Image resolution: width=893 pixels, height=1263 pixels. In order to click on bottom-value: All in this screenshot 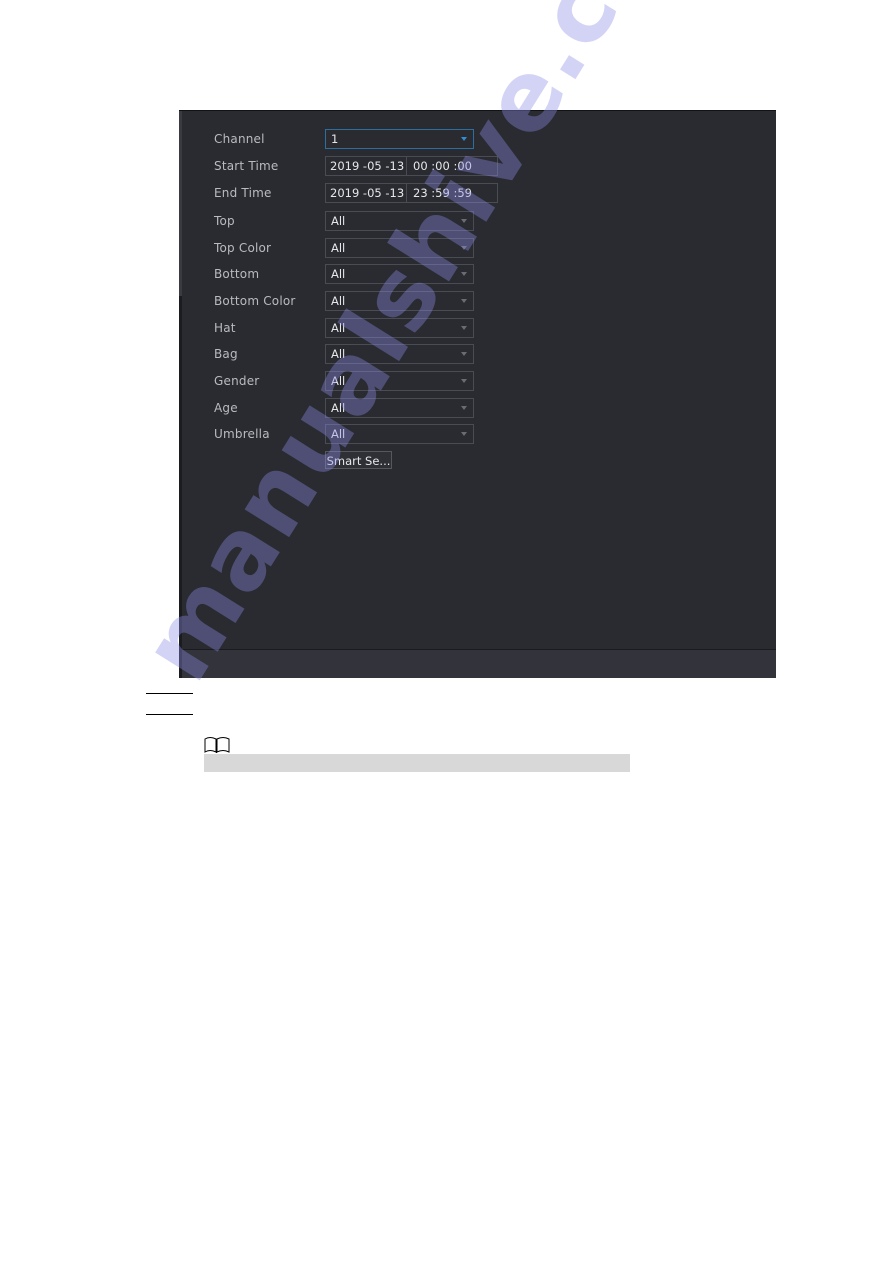, I will do `click(338, 274)`.